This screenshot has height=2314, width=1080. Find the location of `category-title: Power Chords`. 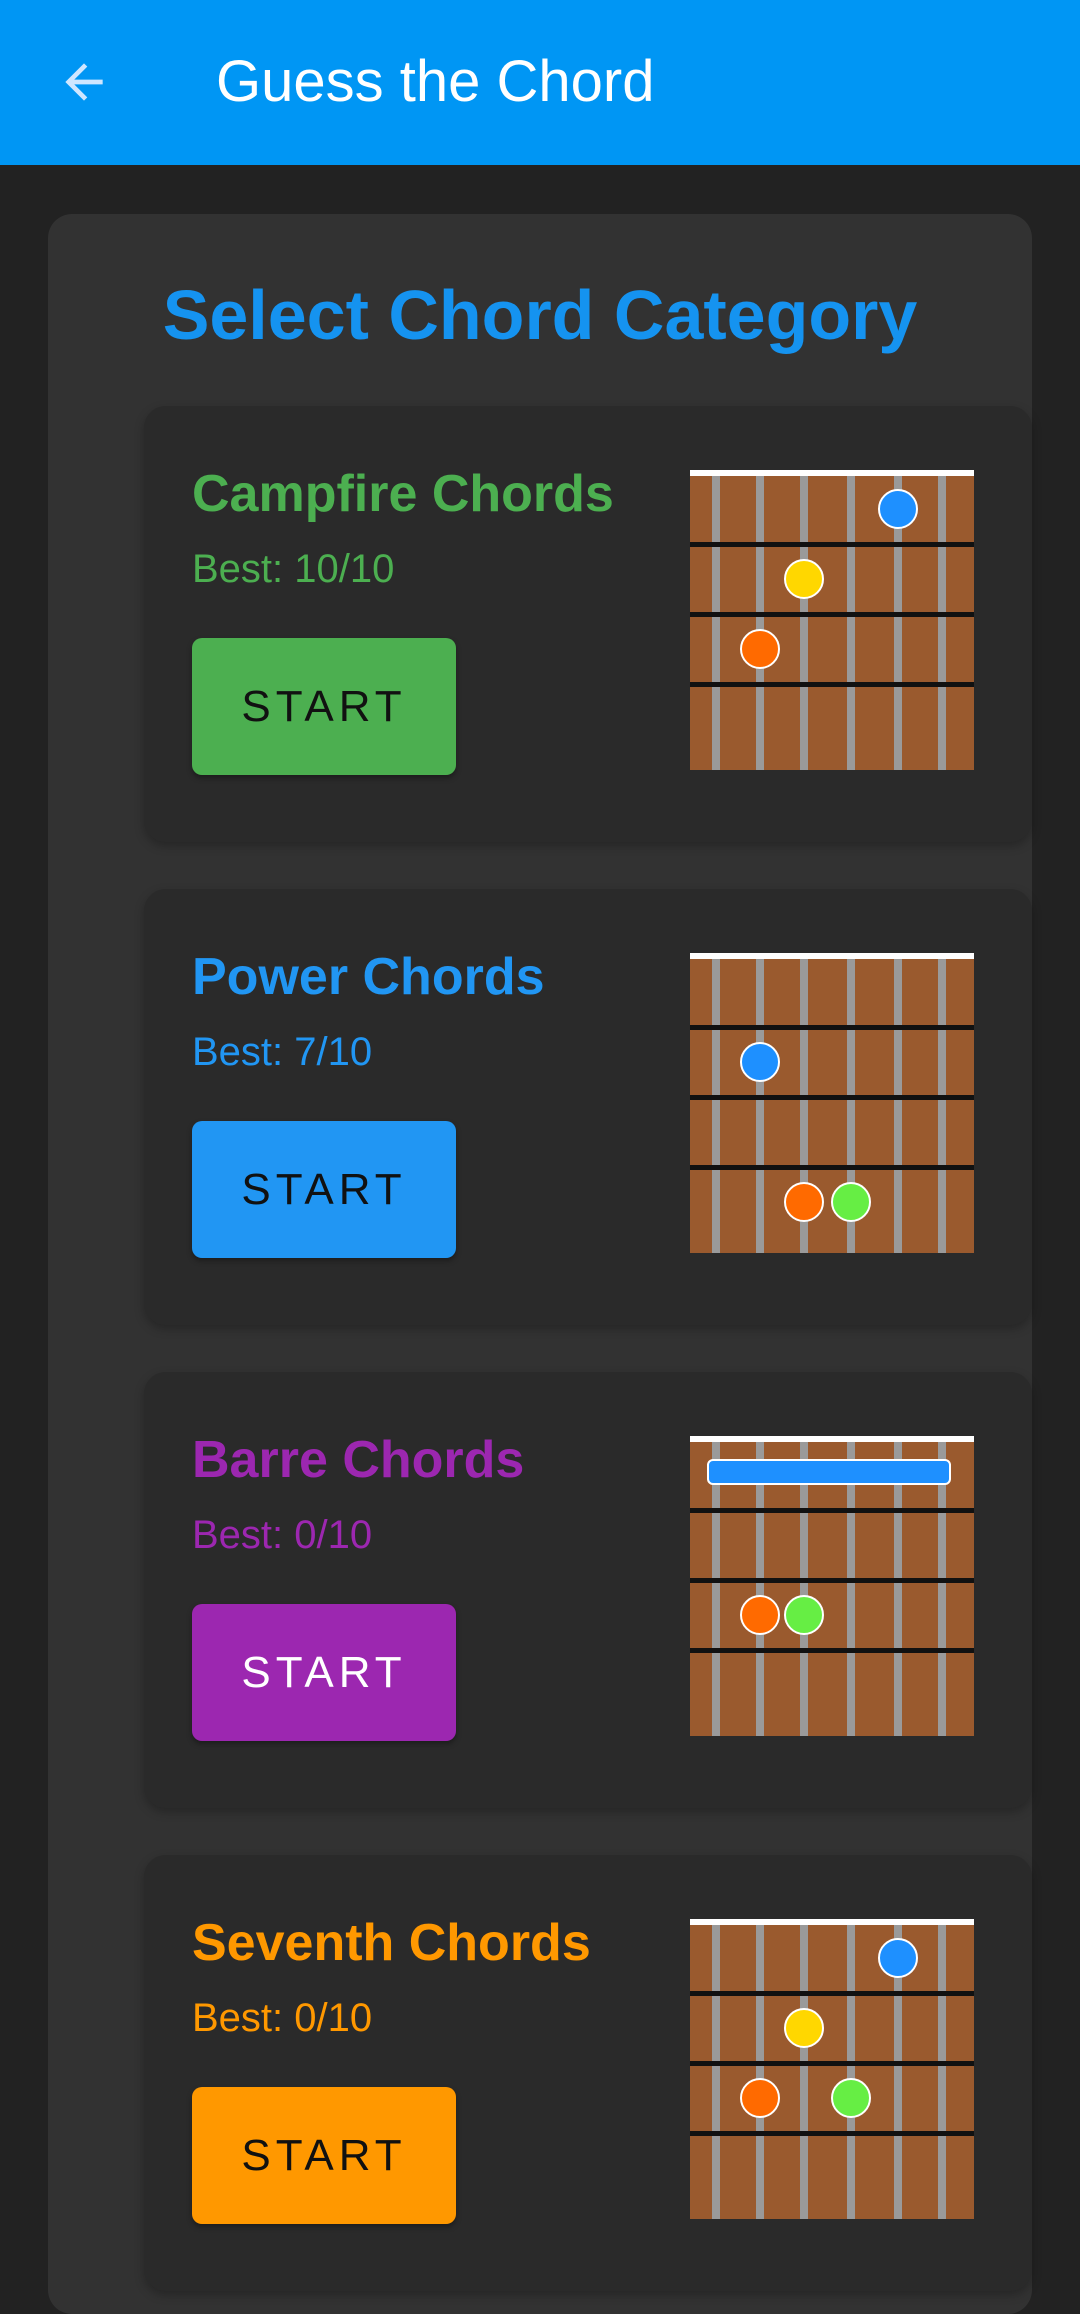

category-title: Power Chords is located at coordinates (368, 977).